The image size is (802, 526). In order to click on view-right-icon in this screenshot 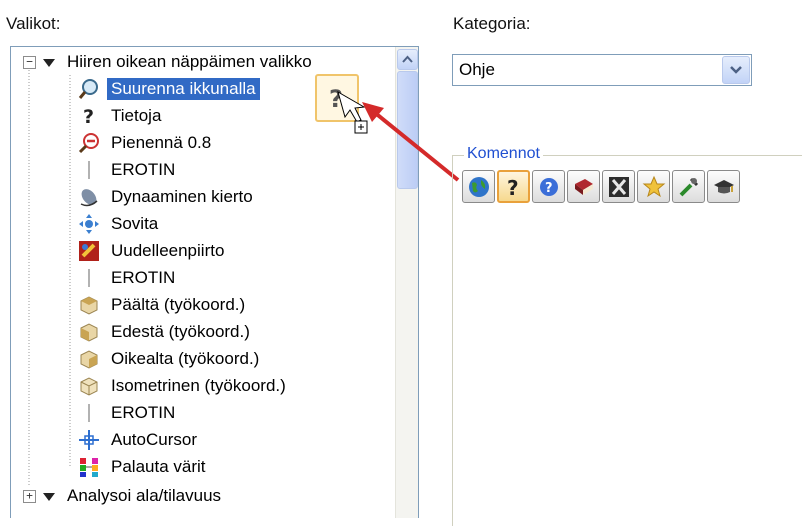, I will do `click(89, 359)`.